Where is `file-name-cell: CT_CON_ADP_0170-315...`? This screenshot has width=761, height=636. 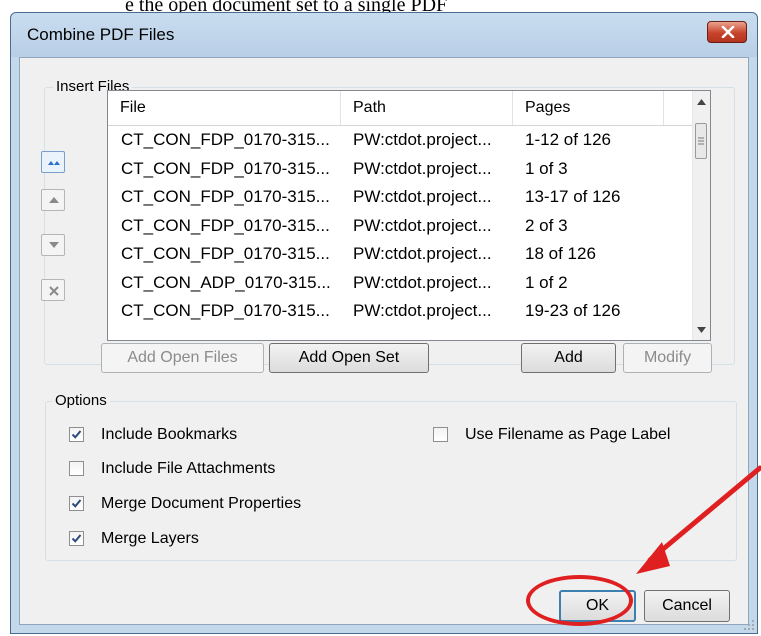
file-name-cell: CT_CON_ADP_0170-315... is located at coordinates (226, 282).